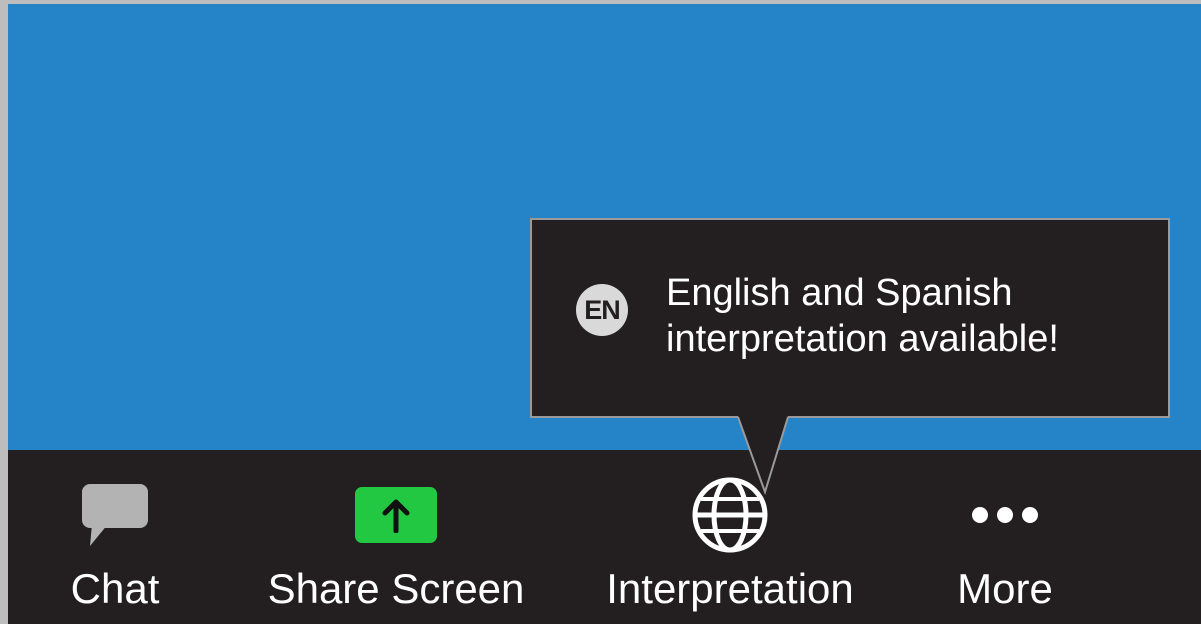 This screenshot has height=624, width=1201. I want to click on language-badge-en: EN, so click(602, 310).